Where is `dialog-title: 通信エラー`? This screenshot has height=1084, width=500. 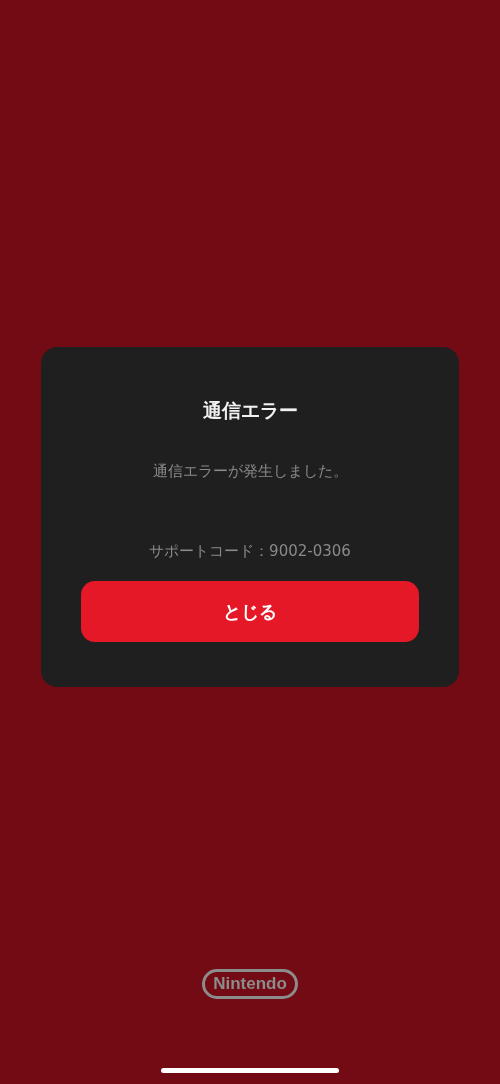 dialog-title: 通信エラー is located at coordinates (250, 410).